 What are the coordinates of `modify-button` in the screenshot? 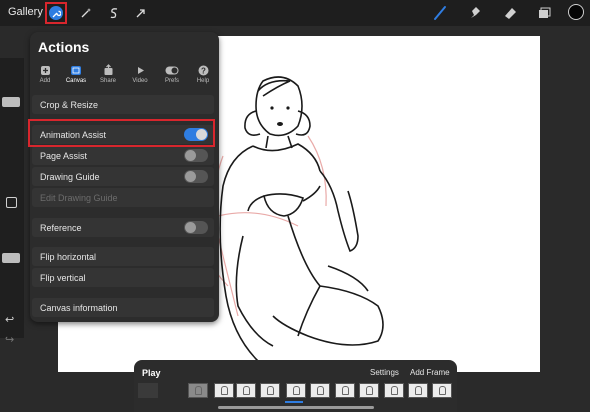 It's located at (11, 202).